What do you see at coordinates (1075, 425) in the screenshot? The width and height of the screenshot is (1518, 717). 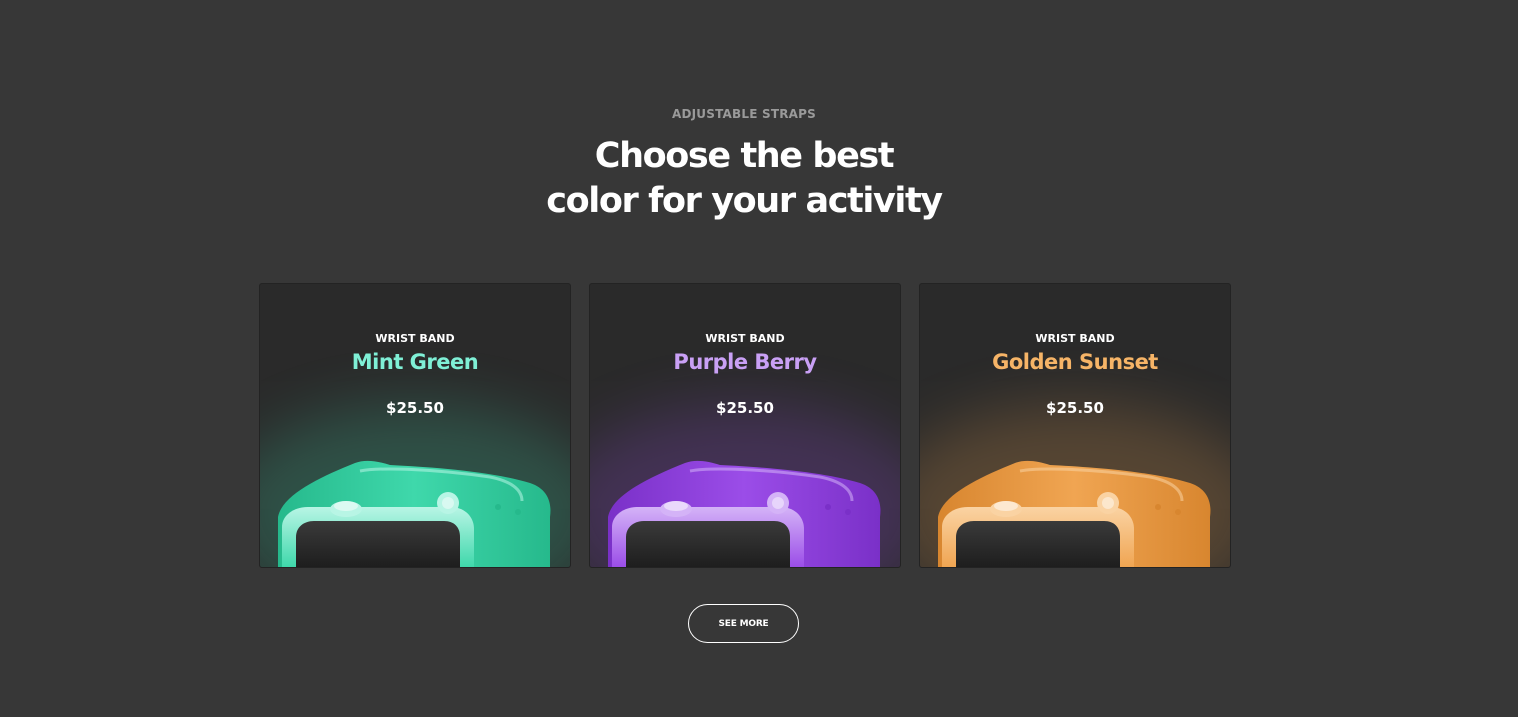 I see `product-card-golden-sunset: WRIST BAND Golden Sunset $25.50` at bounding box center [1075, 425].